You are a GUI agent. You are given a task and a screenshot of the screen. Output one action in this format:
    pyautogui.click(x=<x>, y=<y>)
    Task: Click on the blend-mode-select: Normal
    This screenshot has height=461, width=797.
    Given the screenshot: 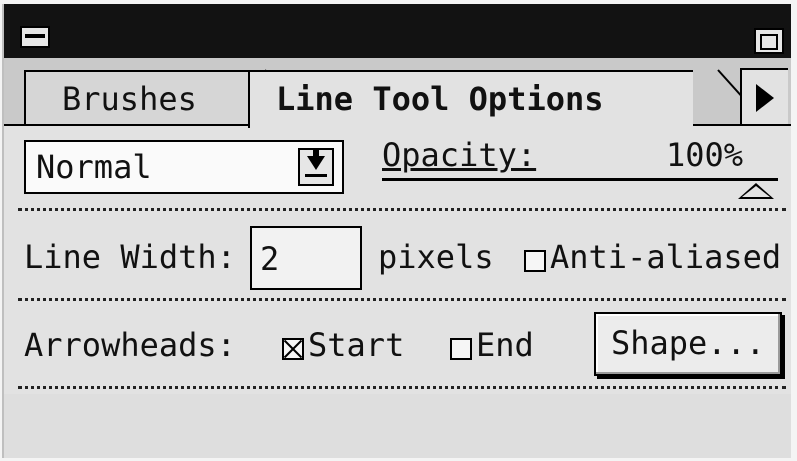 What is the action you would take?
    pyautogui.click(x=184, y=167)
    